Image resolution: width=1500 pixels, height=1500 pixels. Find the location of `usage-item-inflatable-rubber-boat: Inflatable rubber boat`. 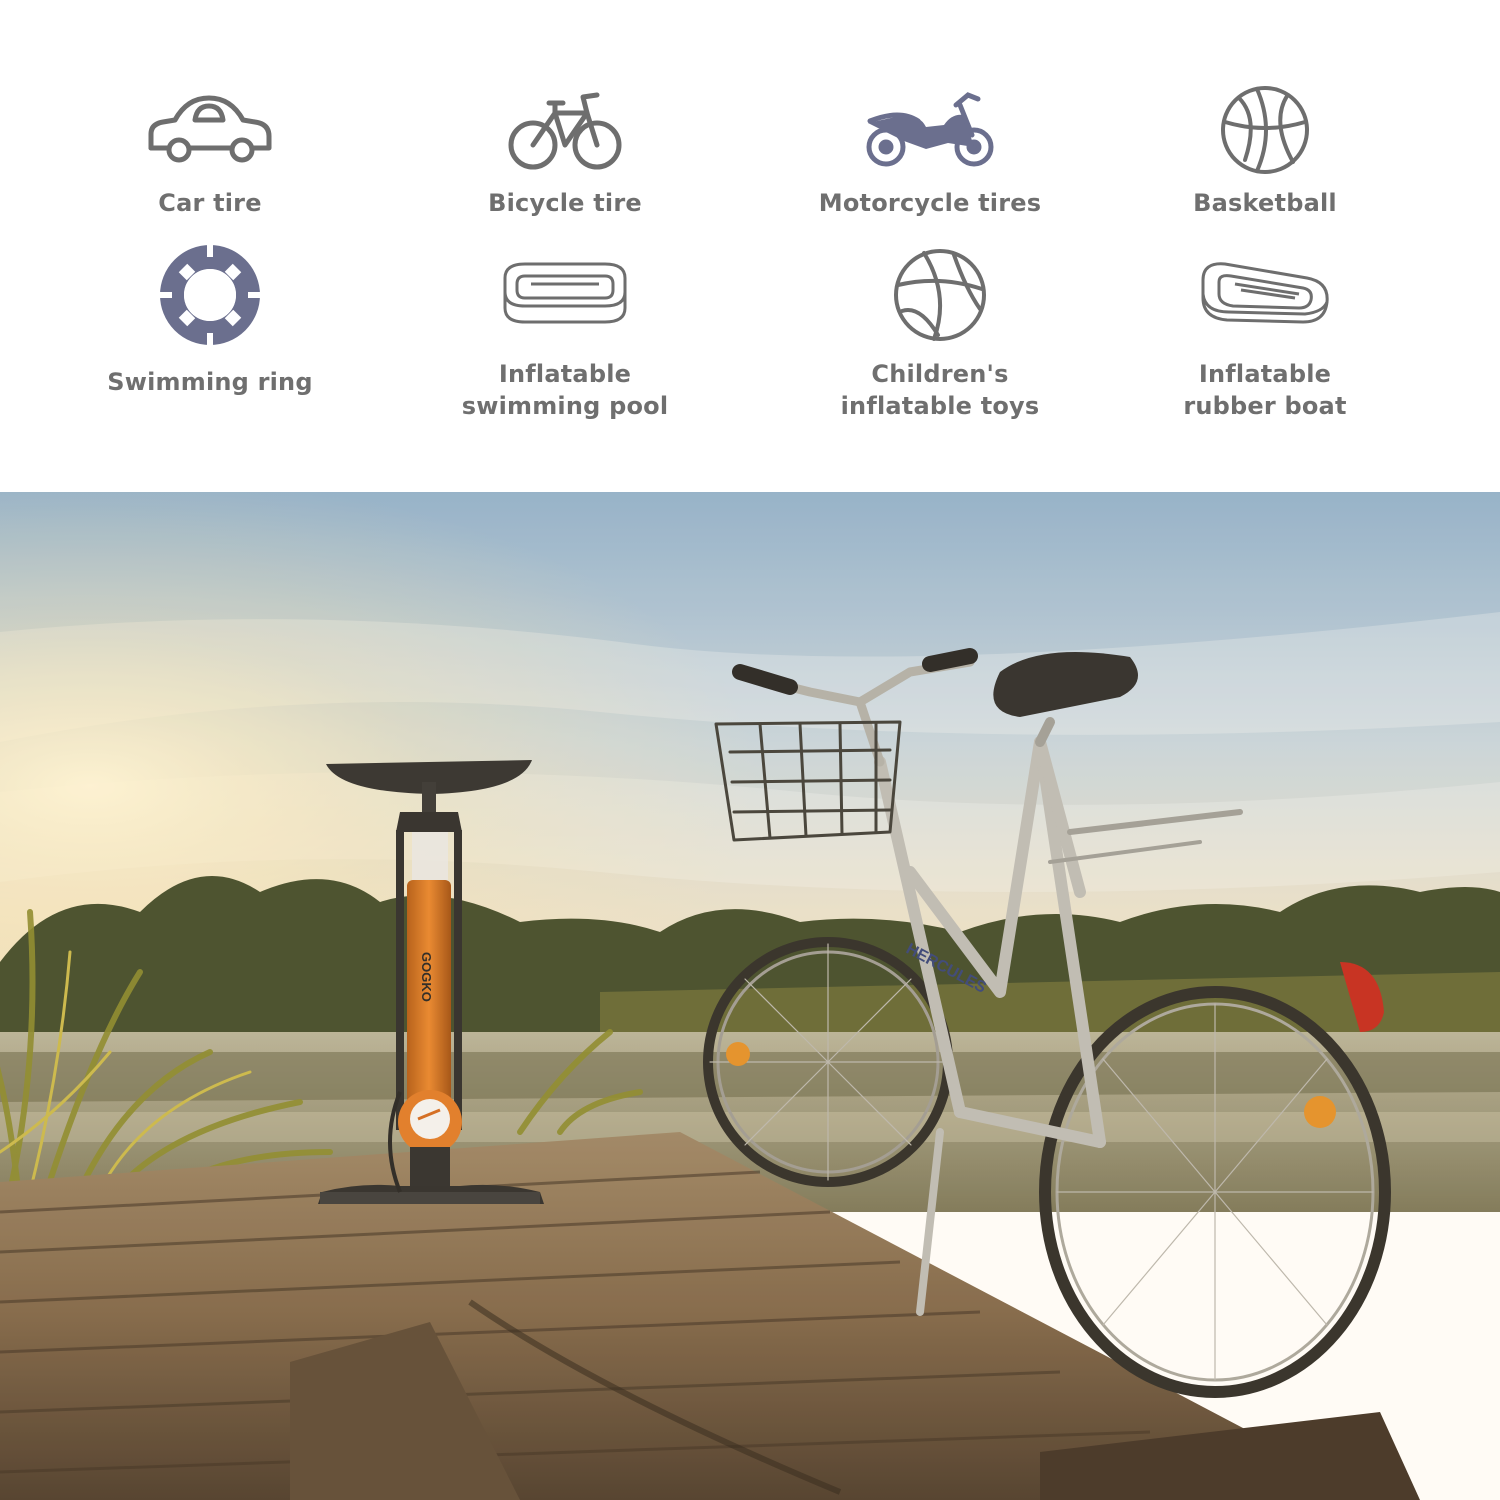

usage-item-inflatable-rubber-boat: Inflatable rubber boat is located at coordinates (1265, 350).